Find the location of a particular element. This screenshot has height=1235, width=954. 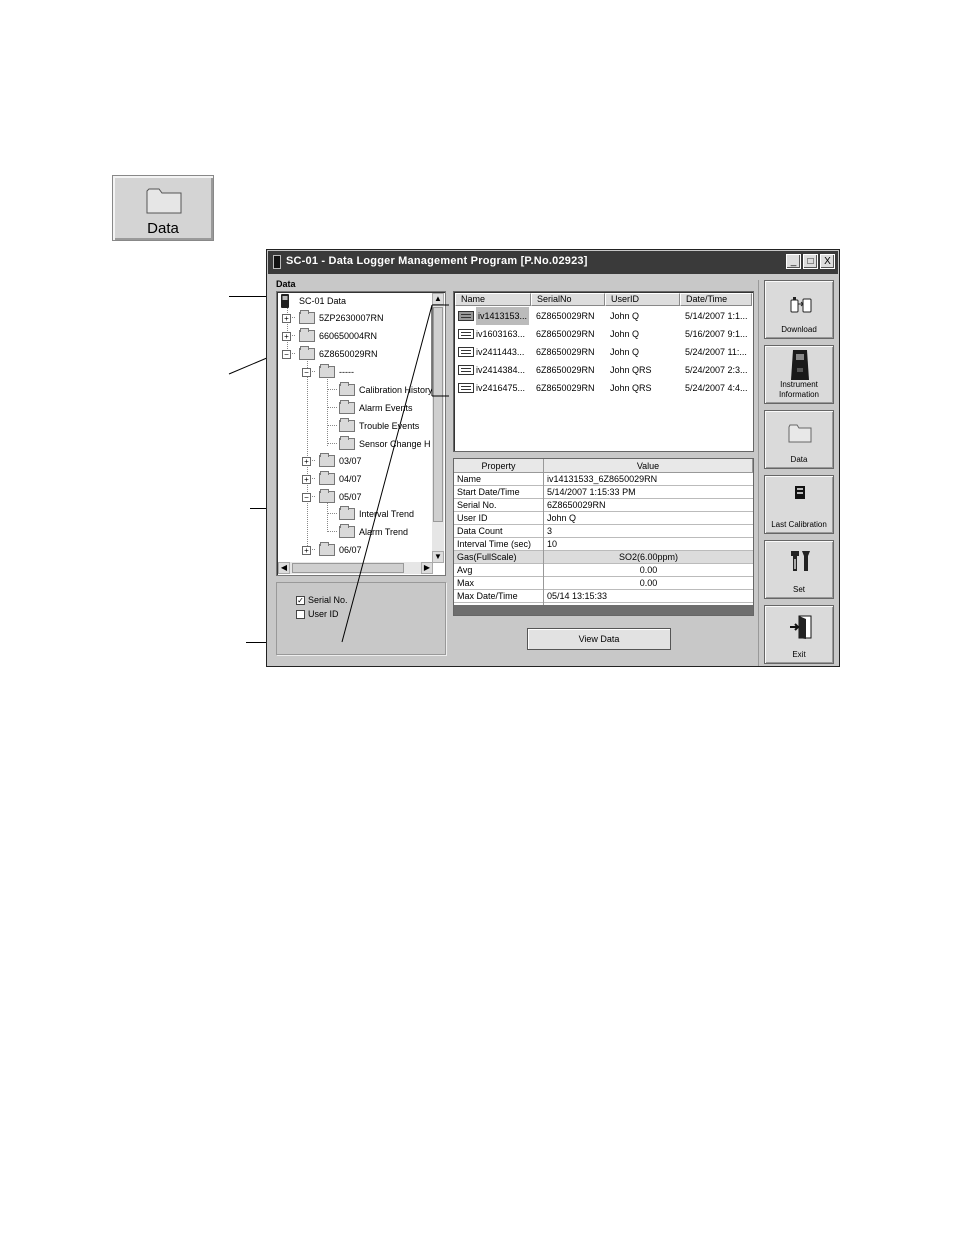

property-row: User ID John Q is located at coordinates (603, 518).